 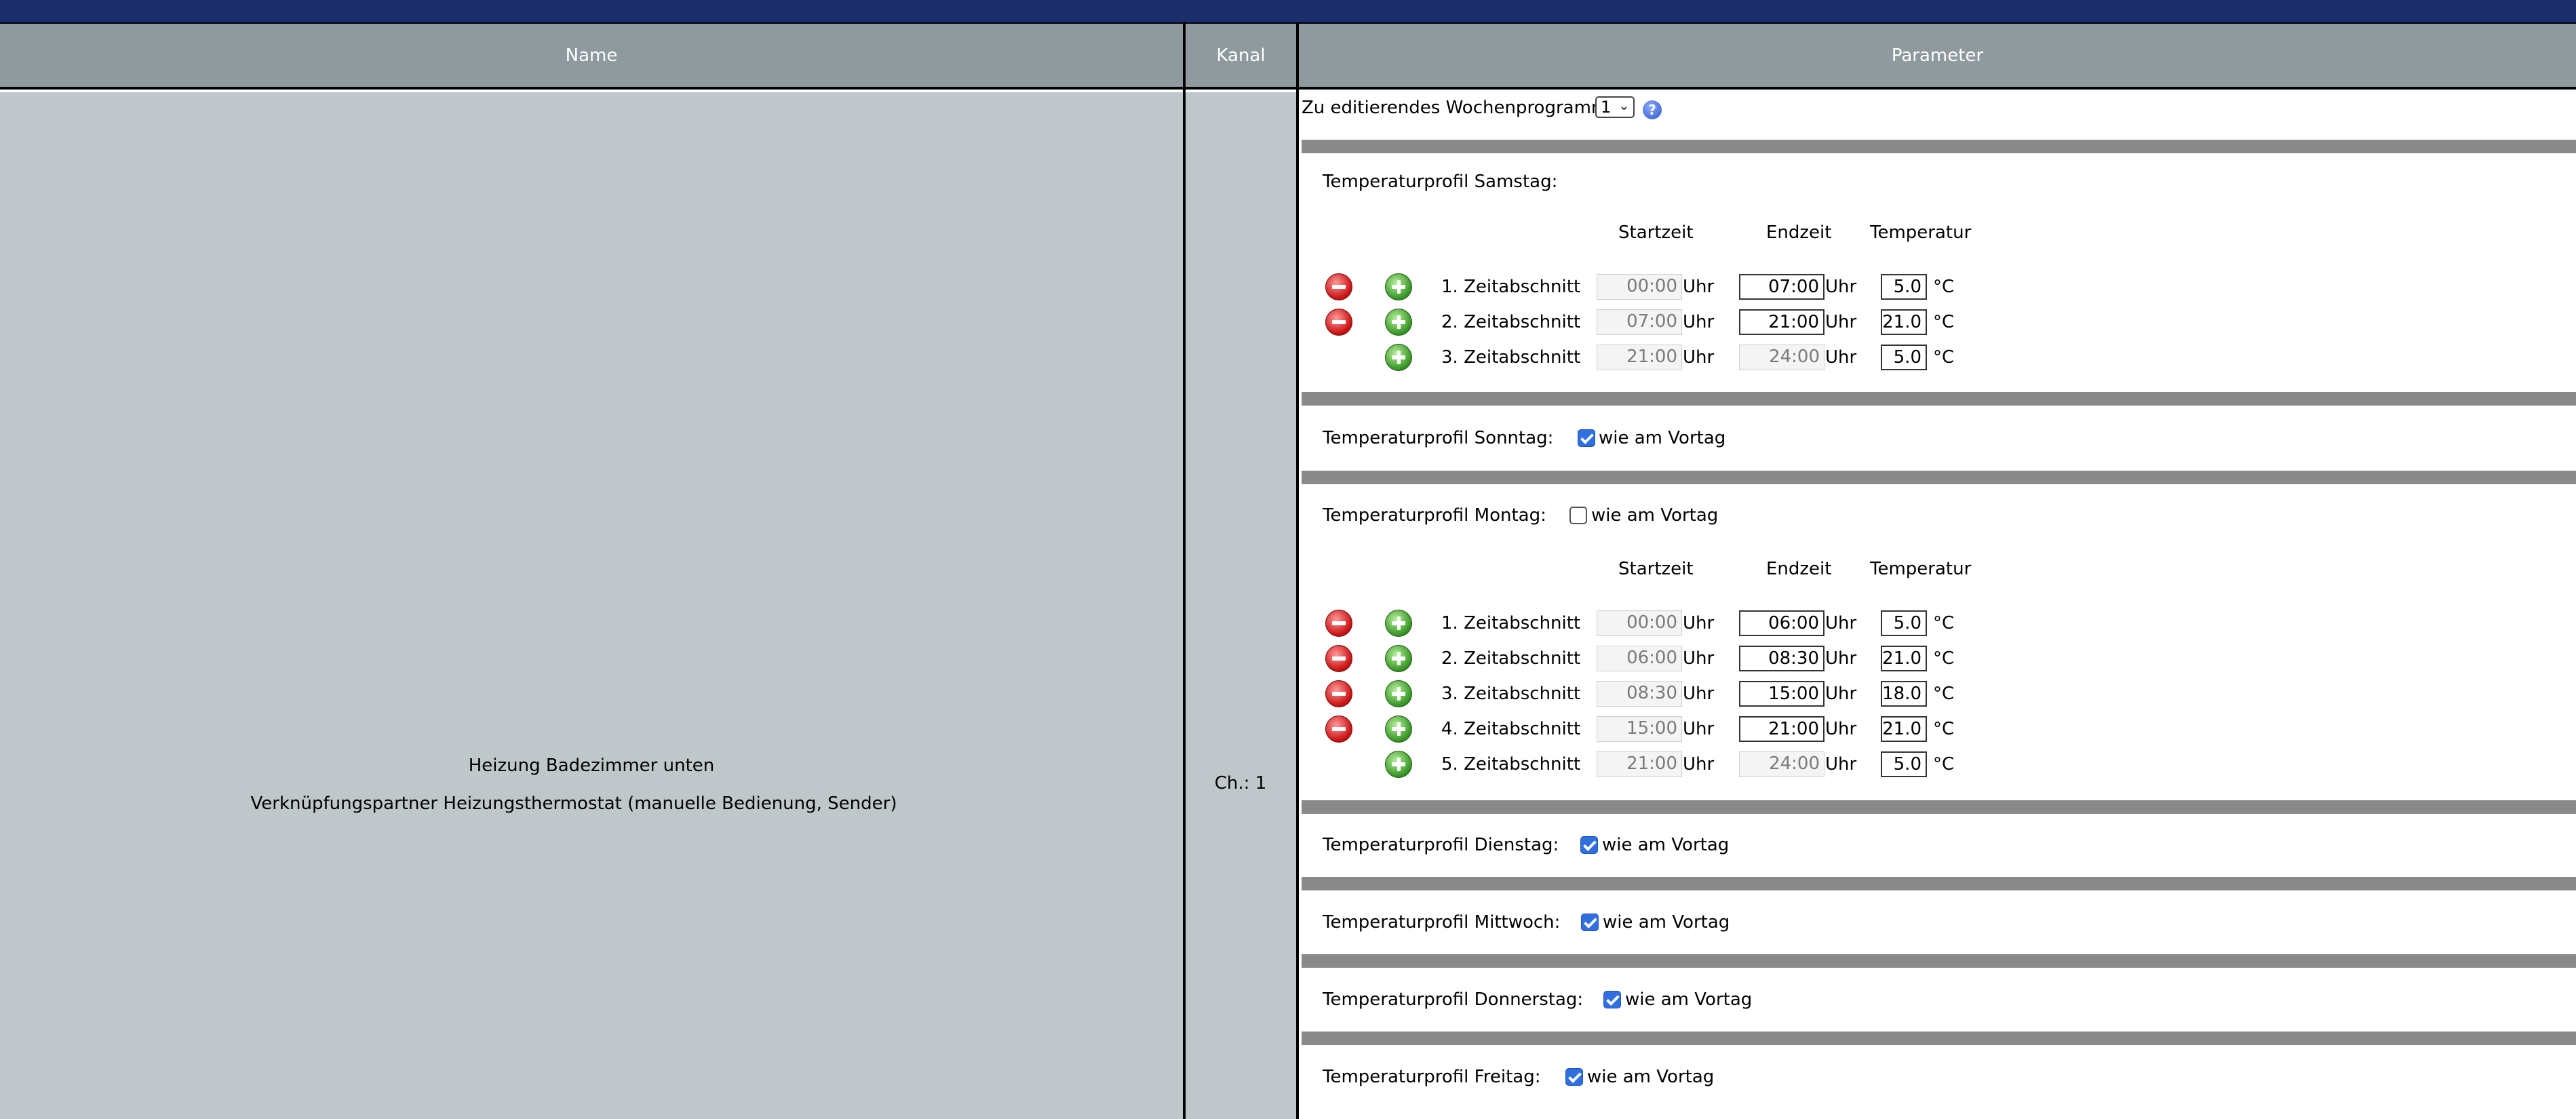 I want to click on period-end-field: 15:00, so click(x=1781, y=694).